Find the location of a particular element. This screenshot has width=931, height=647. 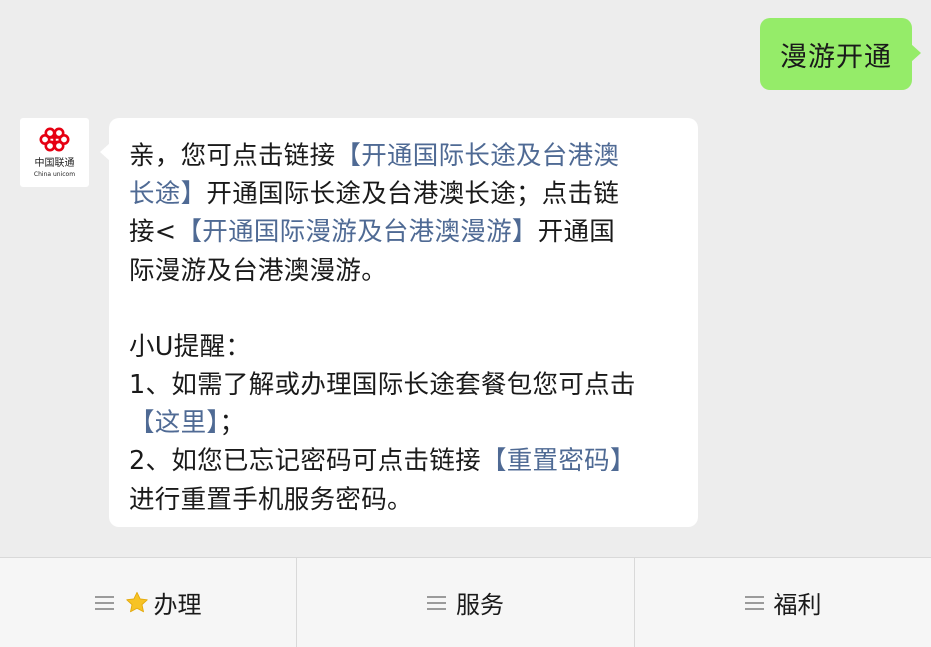

menu-item-label: 服务 is located at coordinates (480, 605).